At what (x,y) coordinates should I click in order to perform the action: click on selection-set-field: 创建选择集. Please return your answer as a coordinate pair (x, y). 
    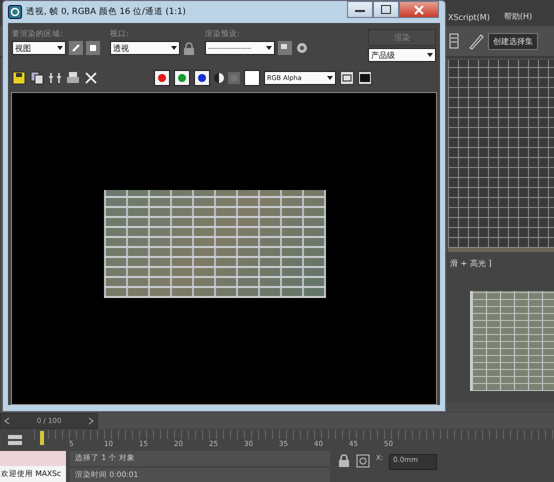
    Looking at the image, I should click on (513, 41).